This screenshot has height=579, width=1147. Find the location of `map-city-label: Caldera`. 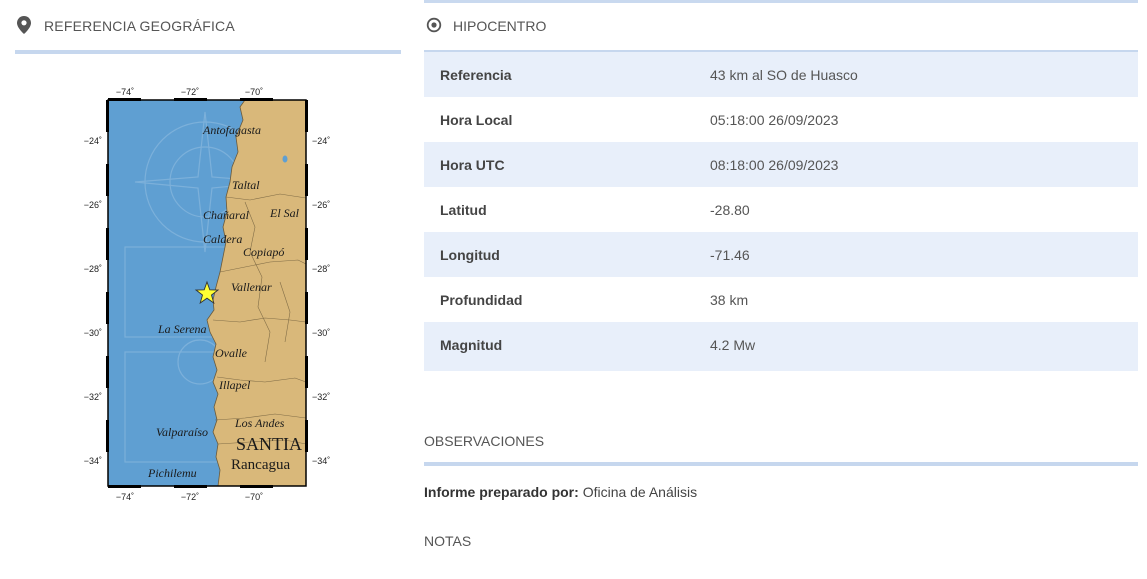

map-city-label: Caldera is located at coordinates (222, 239).